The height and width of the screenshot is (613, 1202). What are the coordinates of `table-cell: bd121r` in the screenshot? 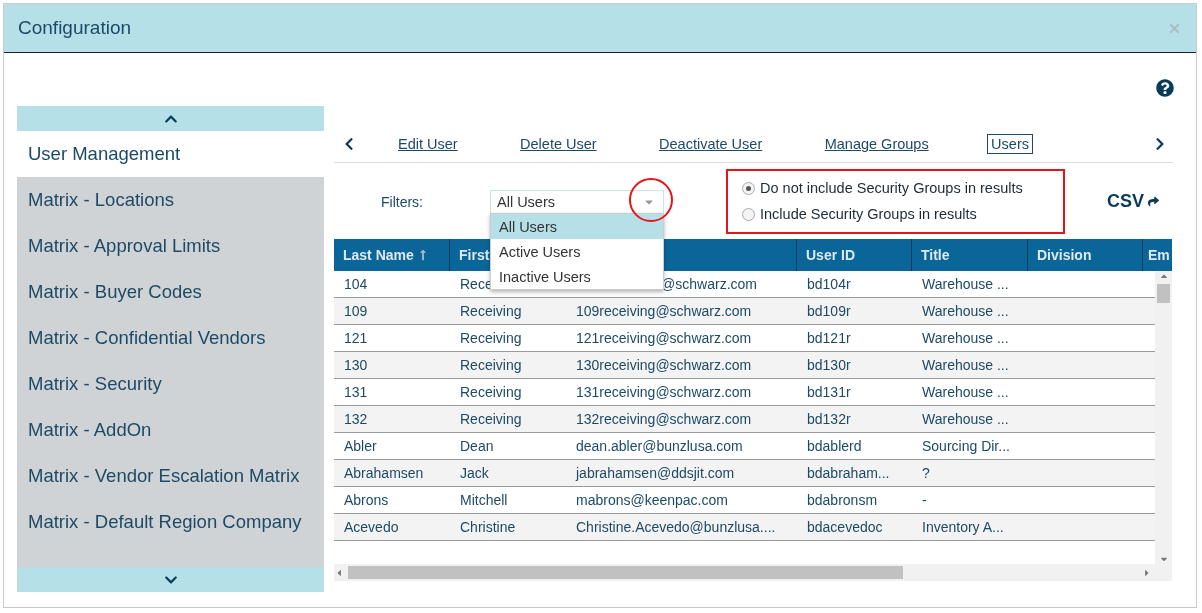 It's located at (829, 338).